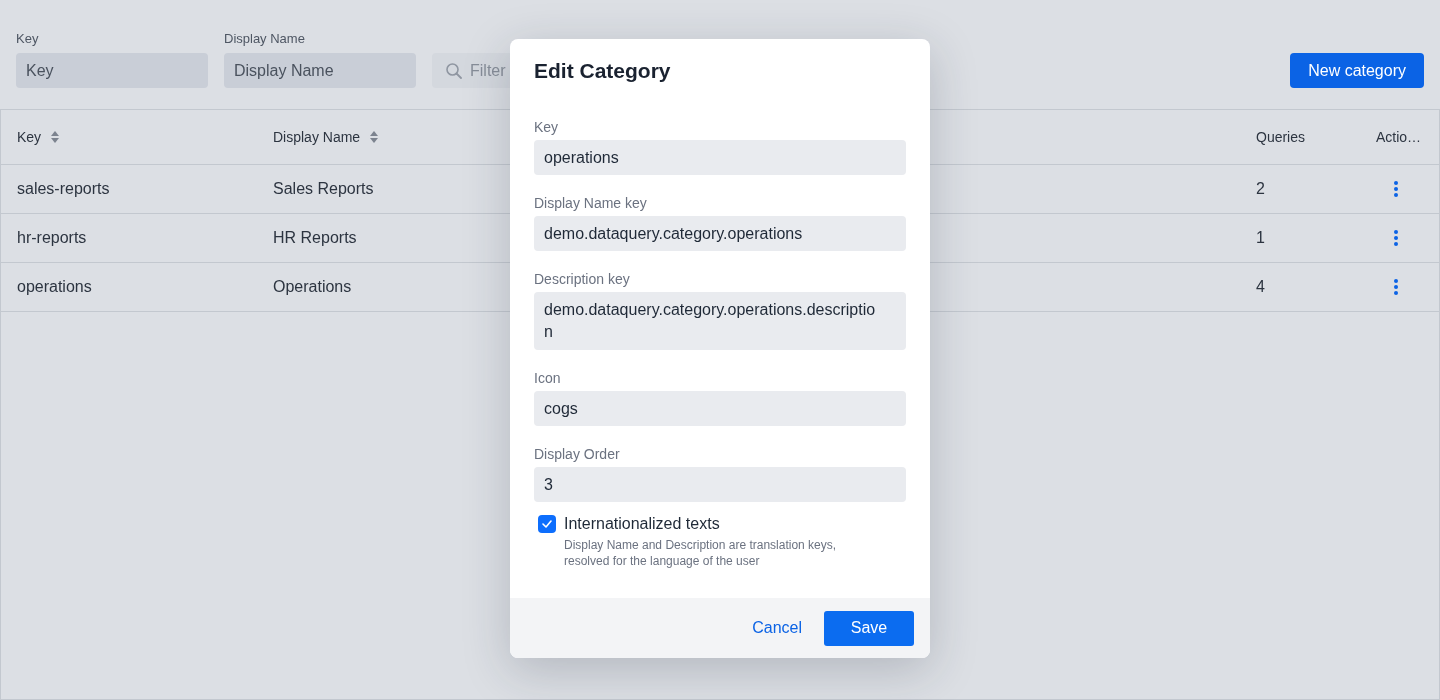 The width and height of the screenshot is (1440, 700). Describe the element at coordinates (547, 127) in the screenshot. I see `field-label: Key` at that location.